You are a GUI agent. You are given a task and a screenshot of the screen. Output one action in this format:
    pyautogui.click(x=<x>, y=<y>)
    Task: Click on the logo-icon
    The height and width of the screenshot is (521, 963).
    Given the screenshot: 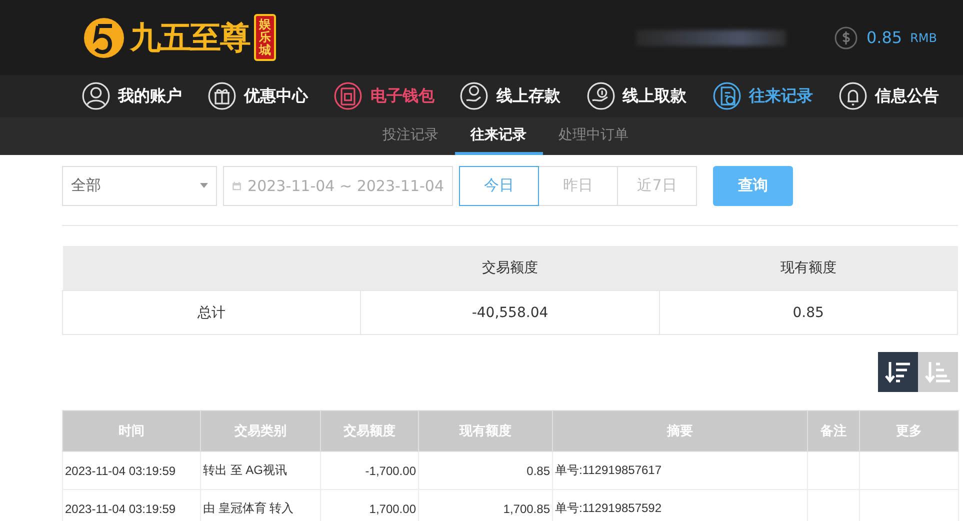 What is the action you would take?
    pyautogui.click(x=104, y=38)
    